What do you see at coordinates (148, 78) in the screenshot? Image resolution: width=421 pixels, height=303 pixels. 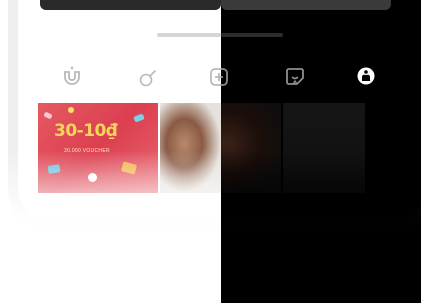 I see `pin-icon` at bounding box center [148, 78].